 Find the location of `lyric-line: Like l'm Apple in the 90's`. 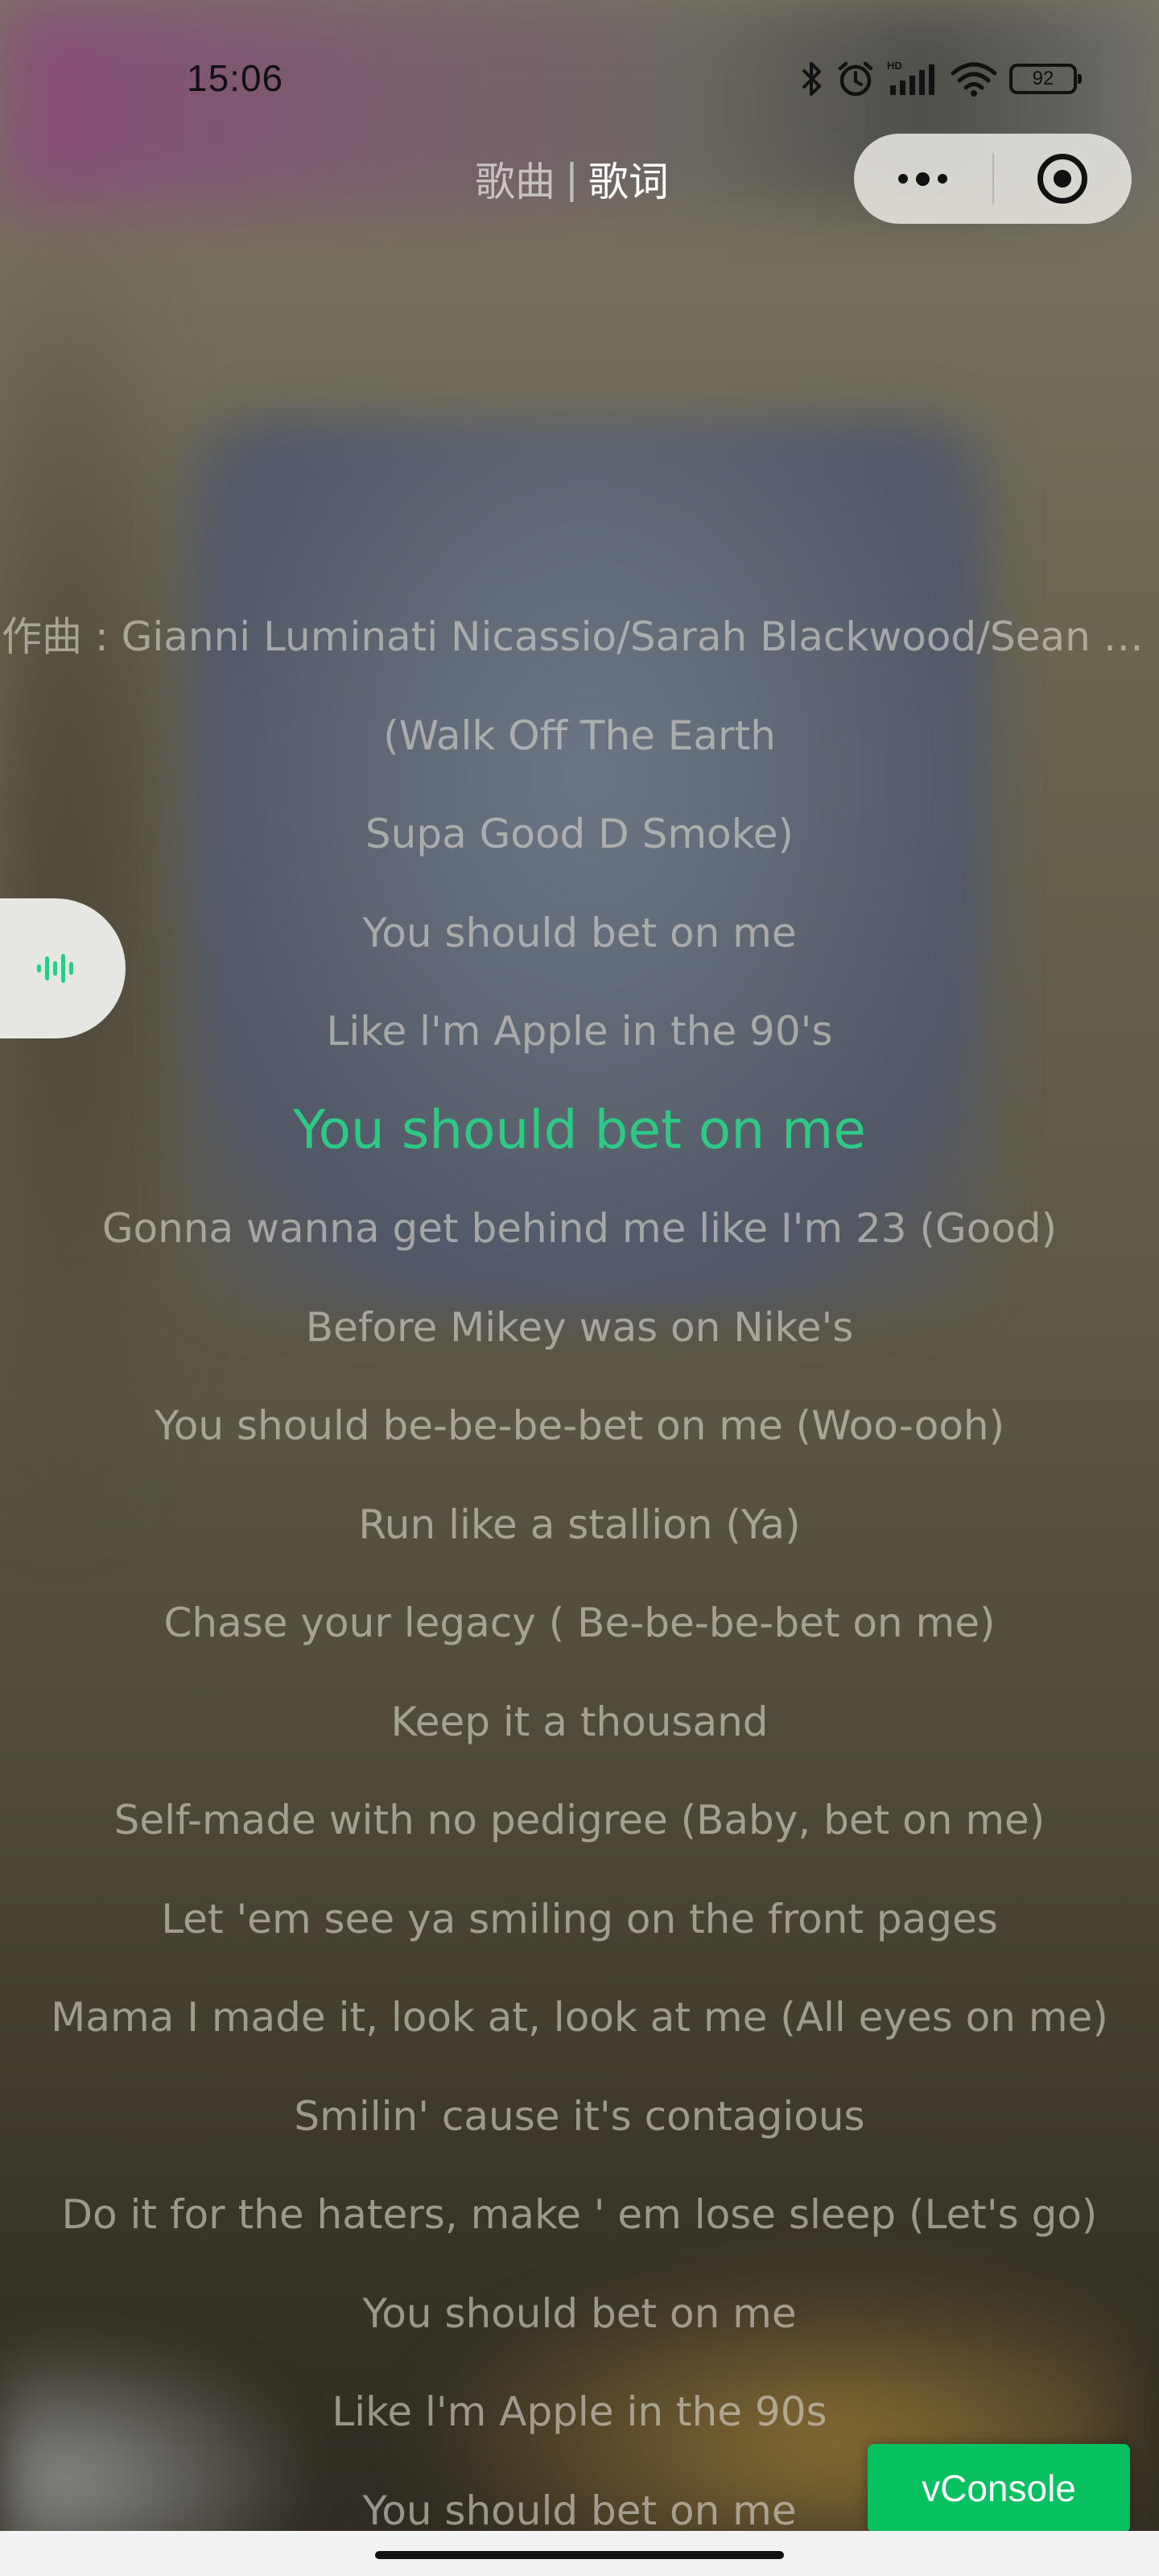

lyric-line: Like l'm Apple in the 90's is located at coordinates (579, 1031).